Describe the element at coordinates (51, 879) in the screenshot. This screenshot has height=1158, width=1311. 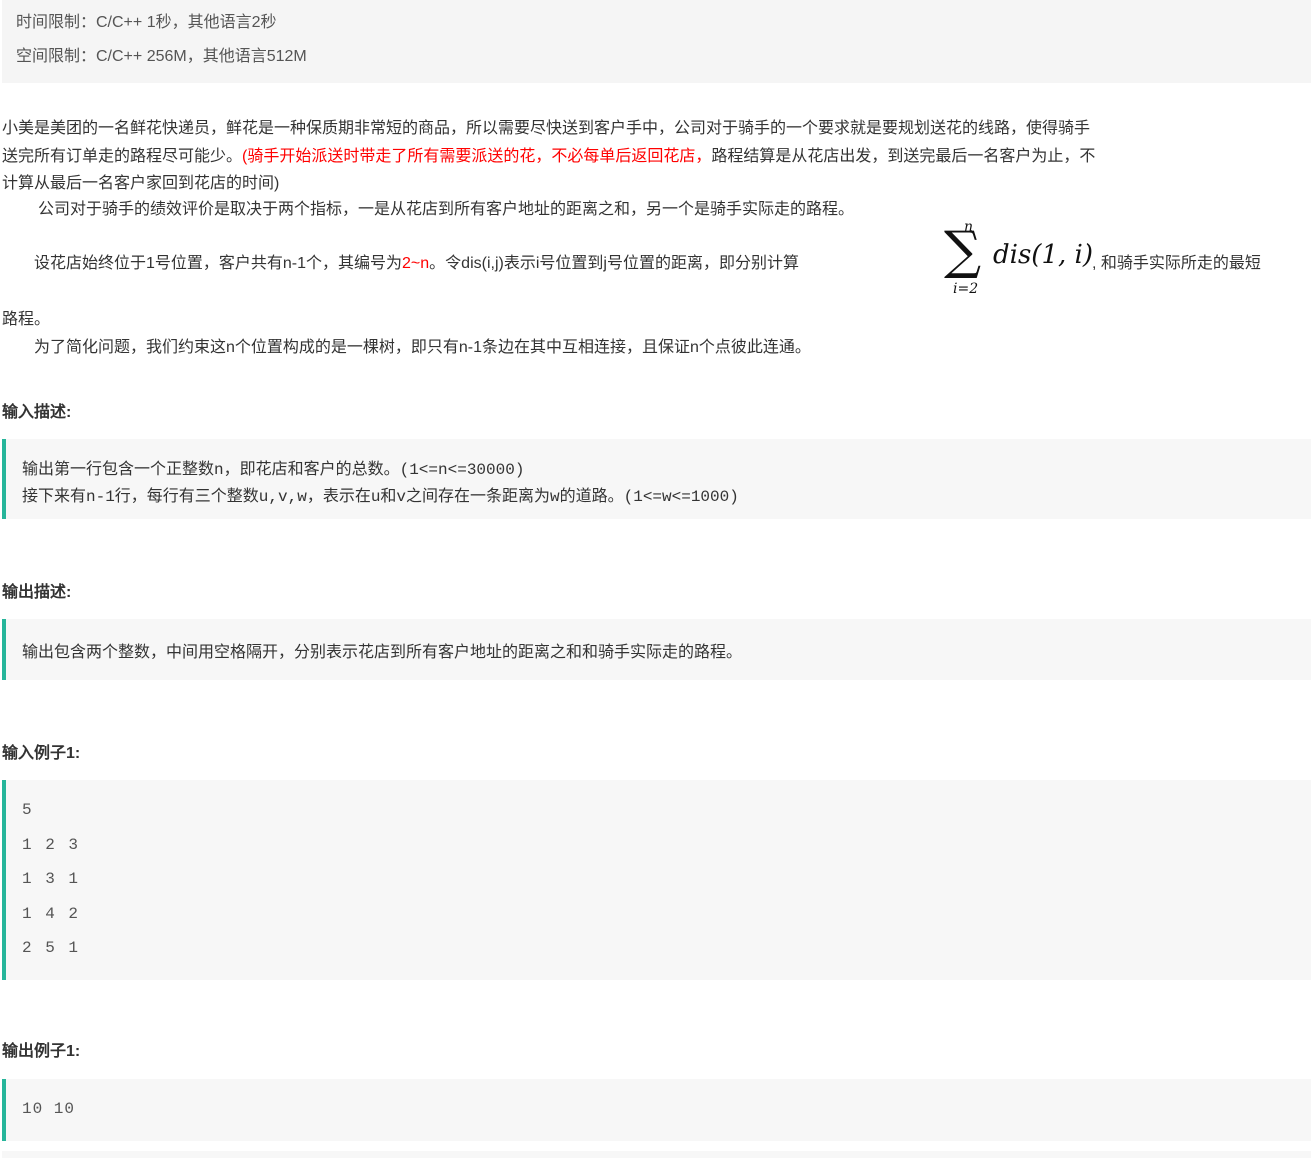
I see `code-line: 1 3 1` at that location.